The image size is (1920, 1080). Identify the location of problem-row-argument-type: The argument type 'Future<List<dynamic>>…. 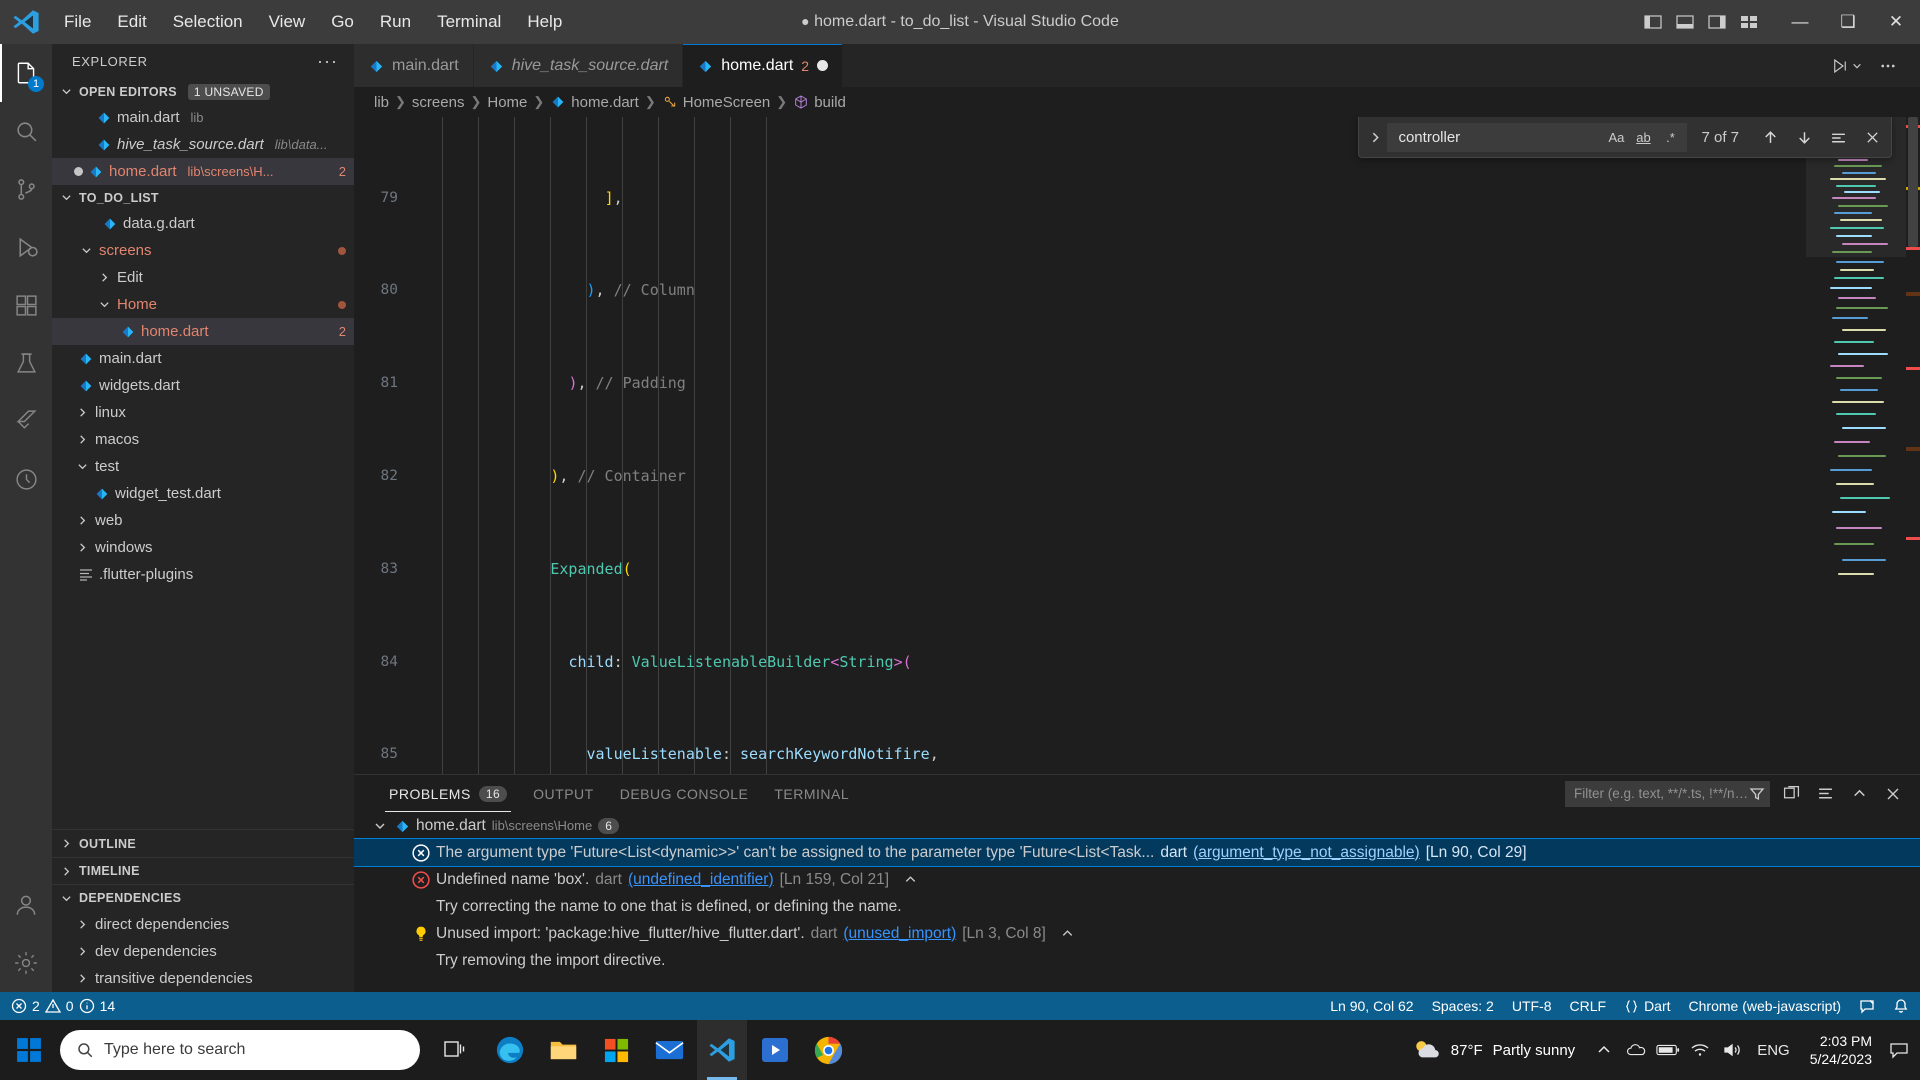
(1137, 852).